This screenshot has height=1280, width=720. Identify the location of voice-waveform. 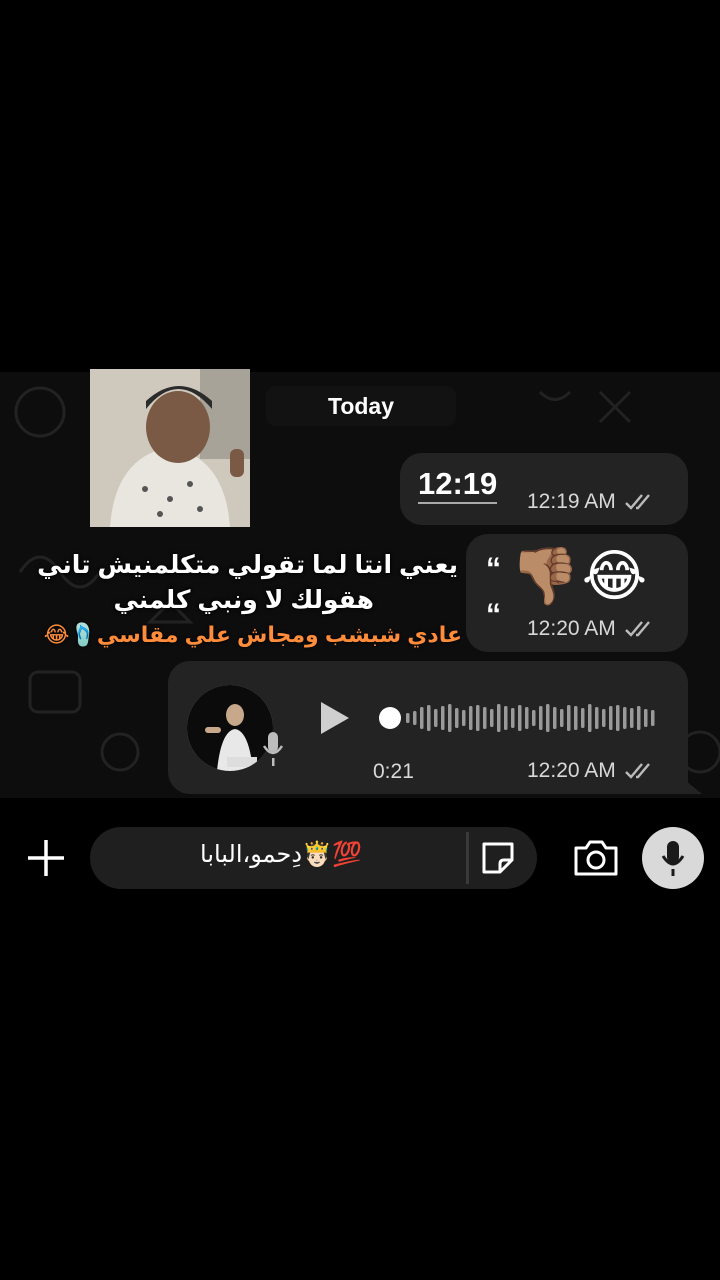
(519, 718).